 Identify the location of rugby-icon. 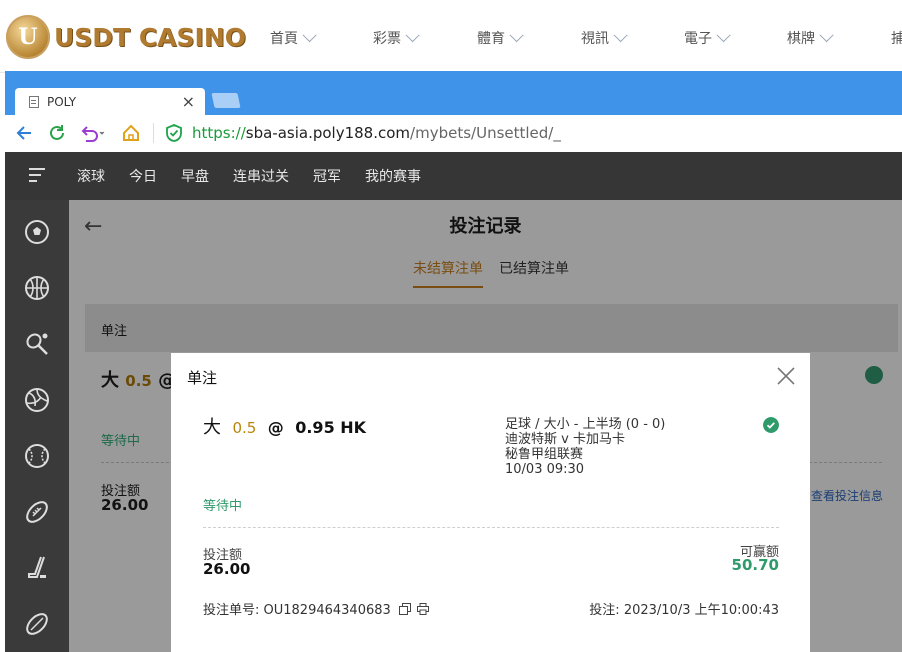
(37, 624).